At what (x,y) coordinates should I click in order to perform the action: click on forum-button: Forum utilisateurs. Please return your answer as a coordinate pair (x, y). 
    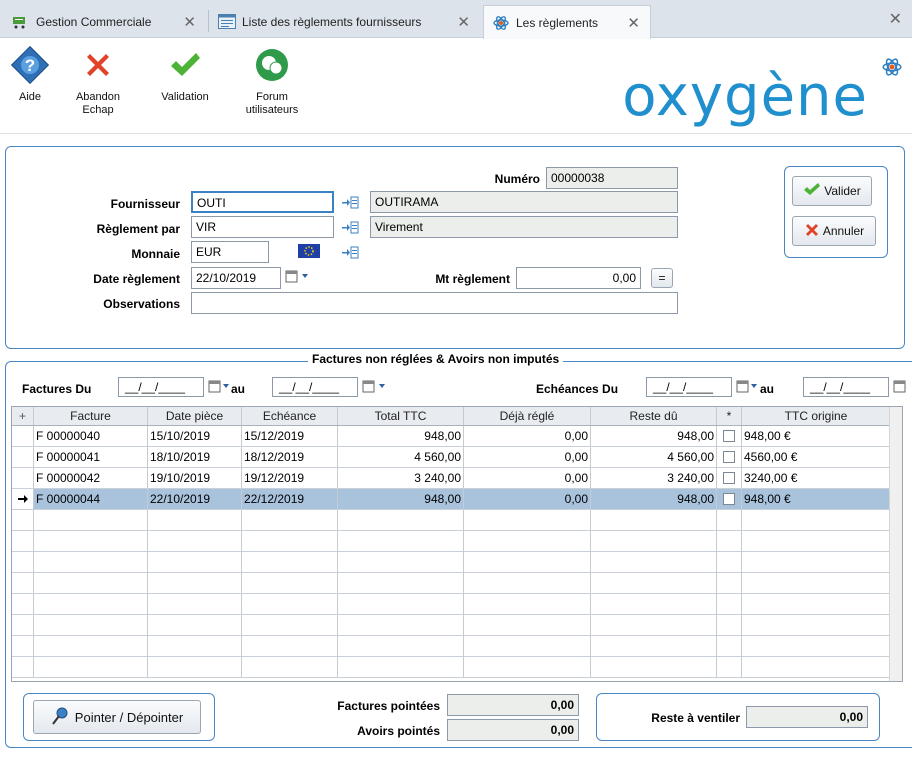
    Looking at the image, I should click on (272, 81).